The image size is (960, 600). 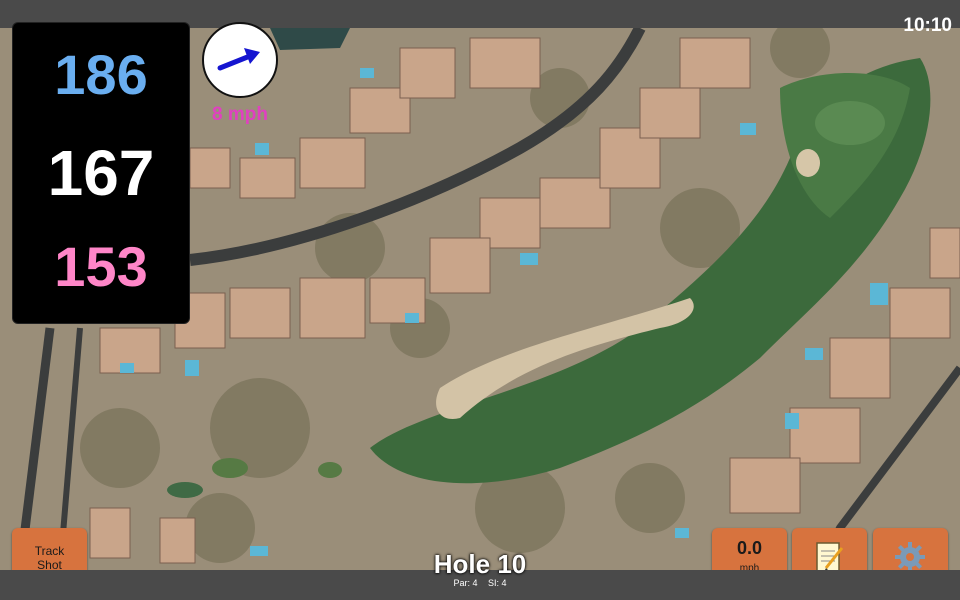 What do you see at coordinates (927, 25) in the screenshot?
I see `clock: 10:10` at bounding box center [927, 25].